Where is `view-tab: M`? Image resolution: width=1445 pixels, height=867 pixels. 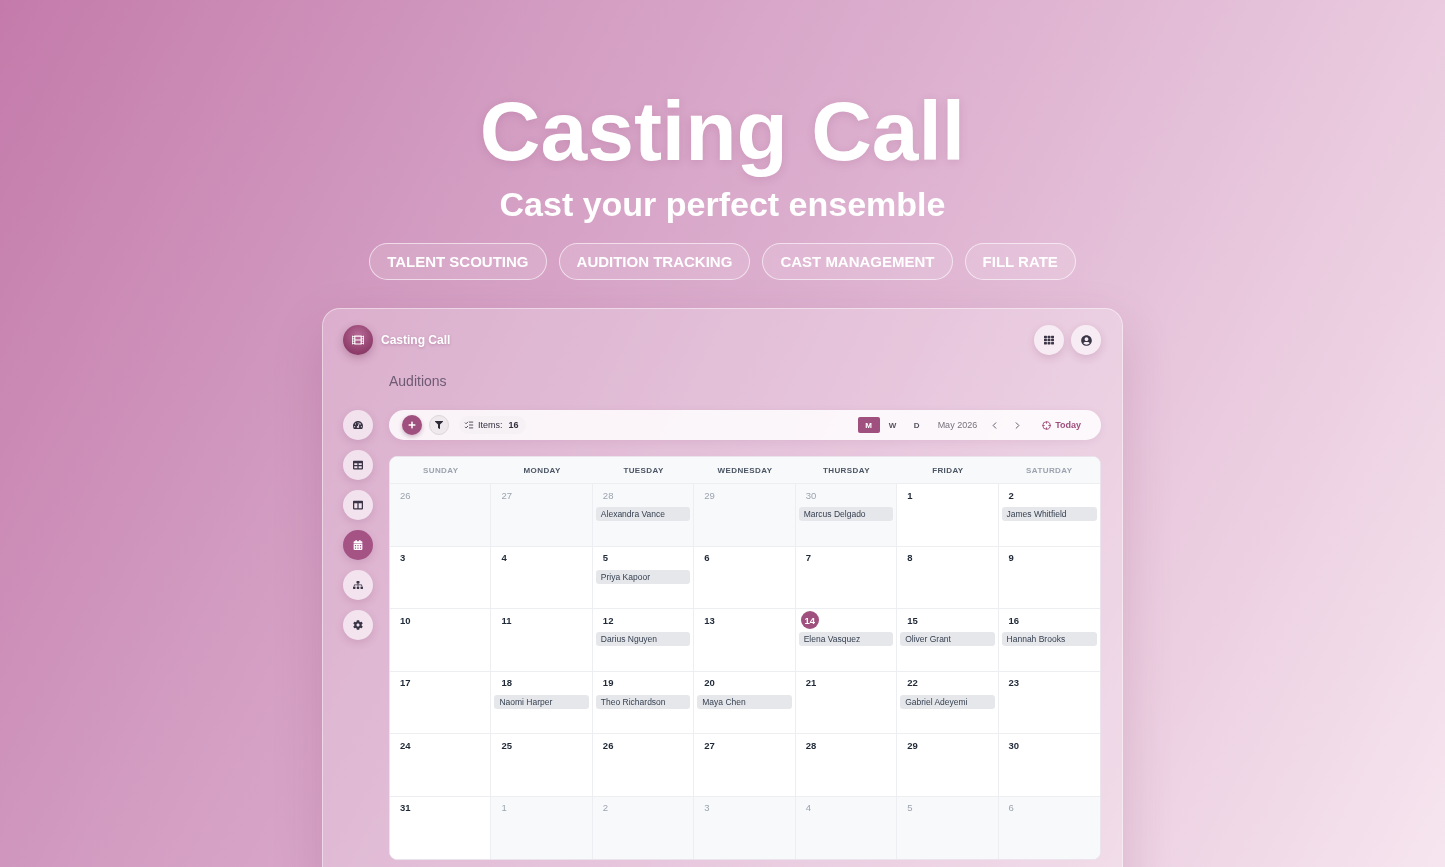 view-tab: M is located at coordinates (868, 425).